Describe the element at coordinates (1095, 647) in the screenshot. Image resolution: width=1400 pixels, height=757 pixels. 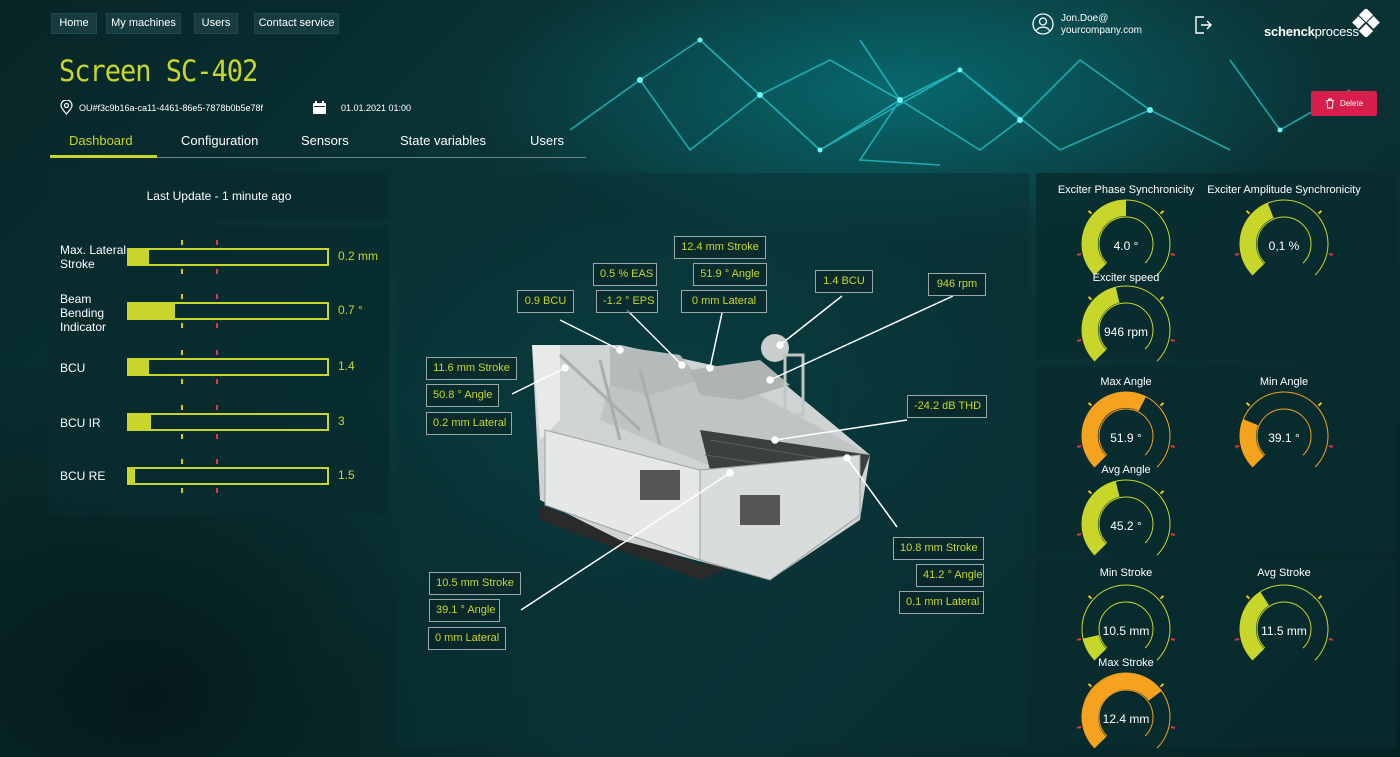
I see `gauge-fill` at that location.